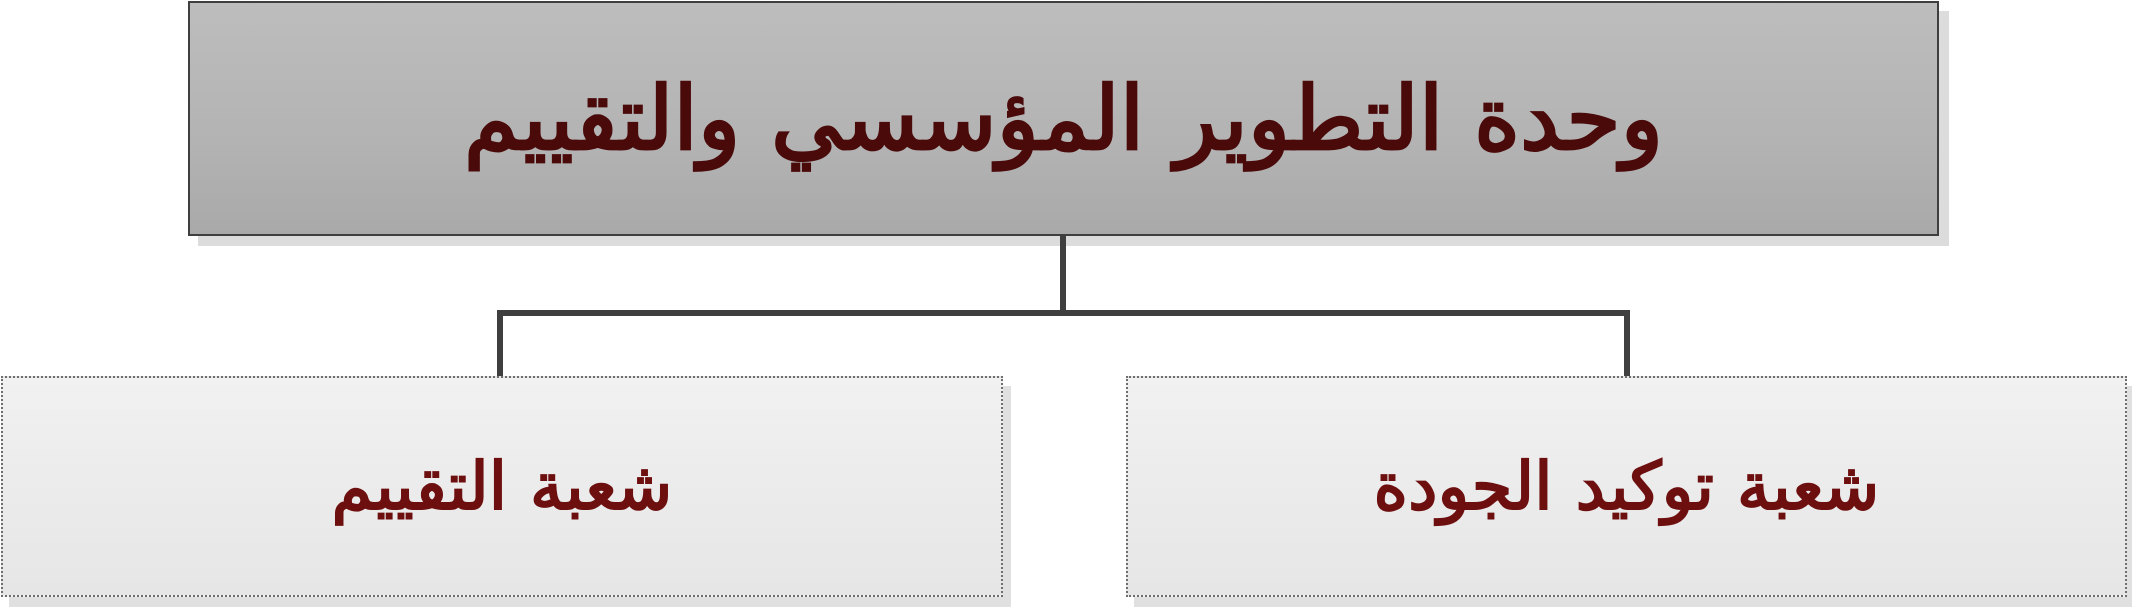 The height and width of the screenshot is (607, 2136). I want to click on child-node-label-evaluation: شعبة التقييم, so click(502, 486).